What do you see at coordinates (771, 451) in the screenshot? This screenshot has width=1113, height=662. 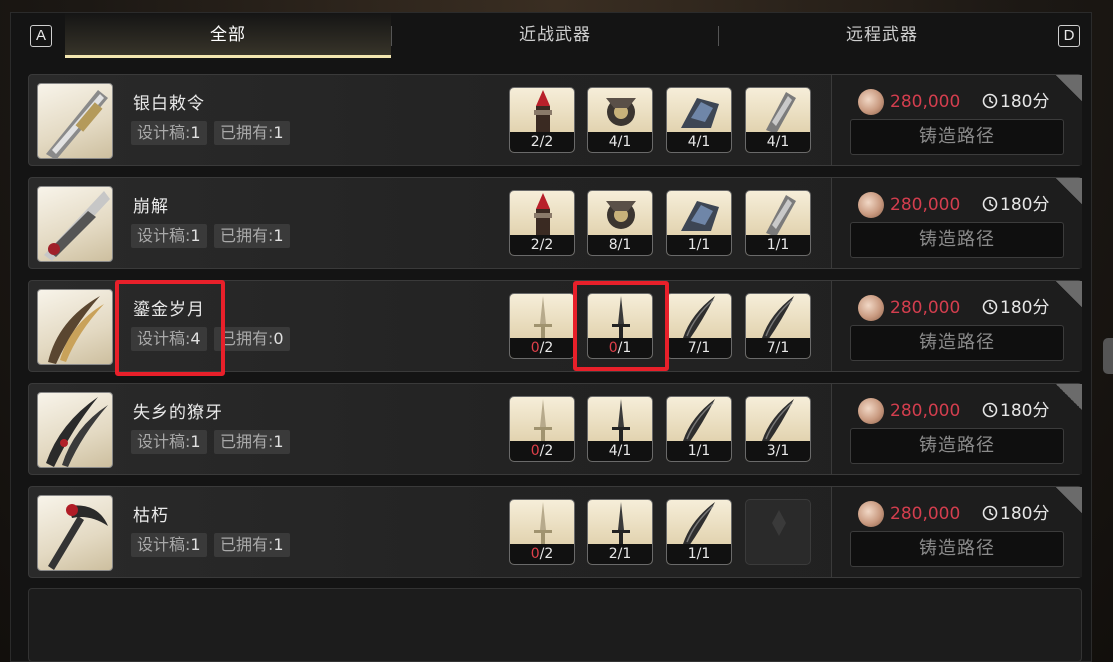 I see `material-have: 3` at bounding box center [771, 451].